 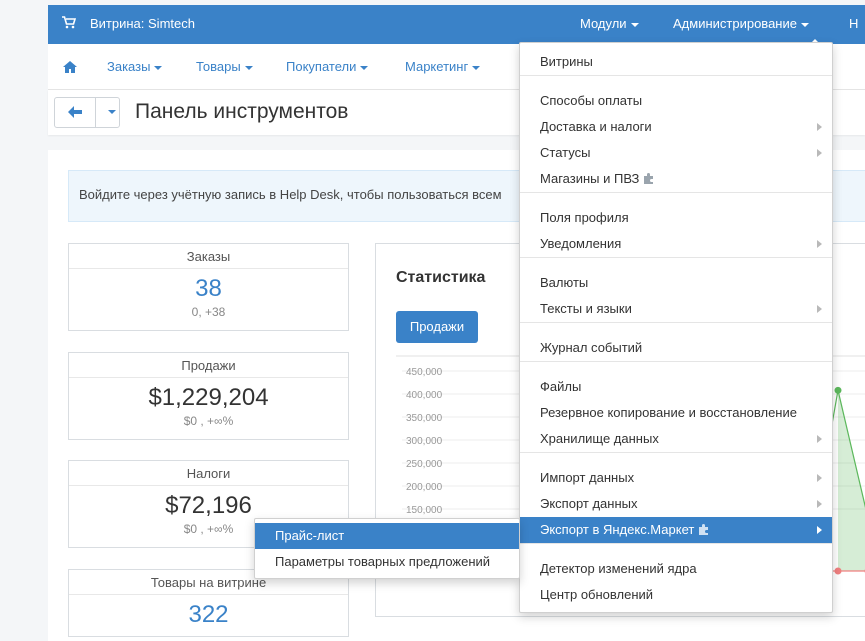 What do you see at coordinates (424, 441) in the screenshot?
I see `y-tick-label: 300,000` at bounding box center [424, 441].